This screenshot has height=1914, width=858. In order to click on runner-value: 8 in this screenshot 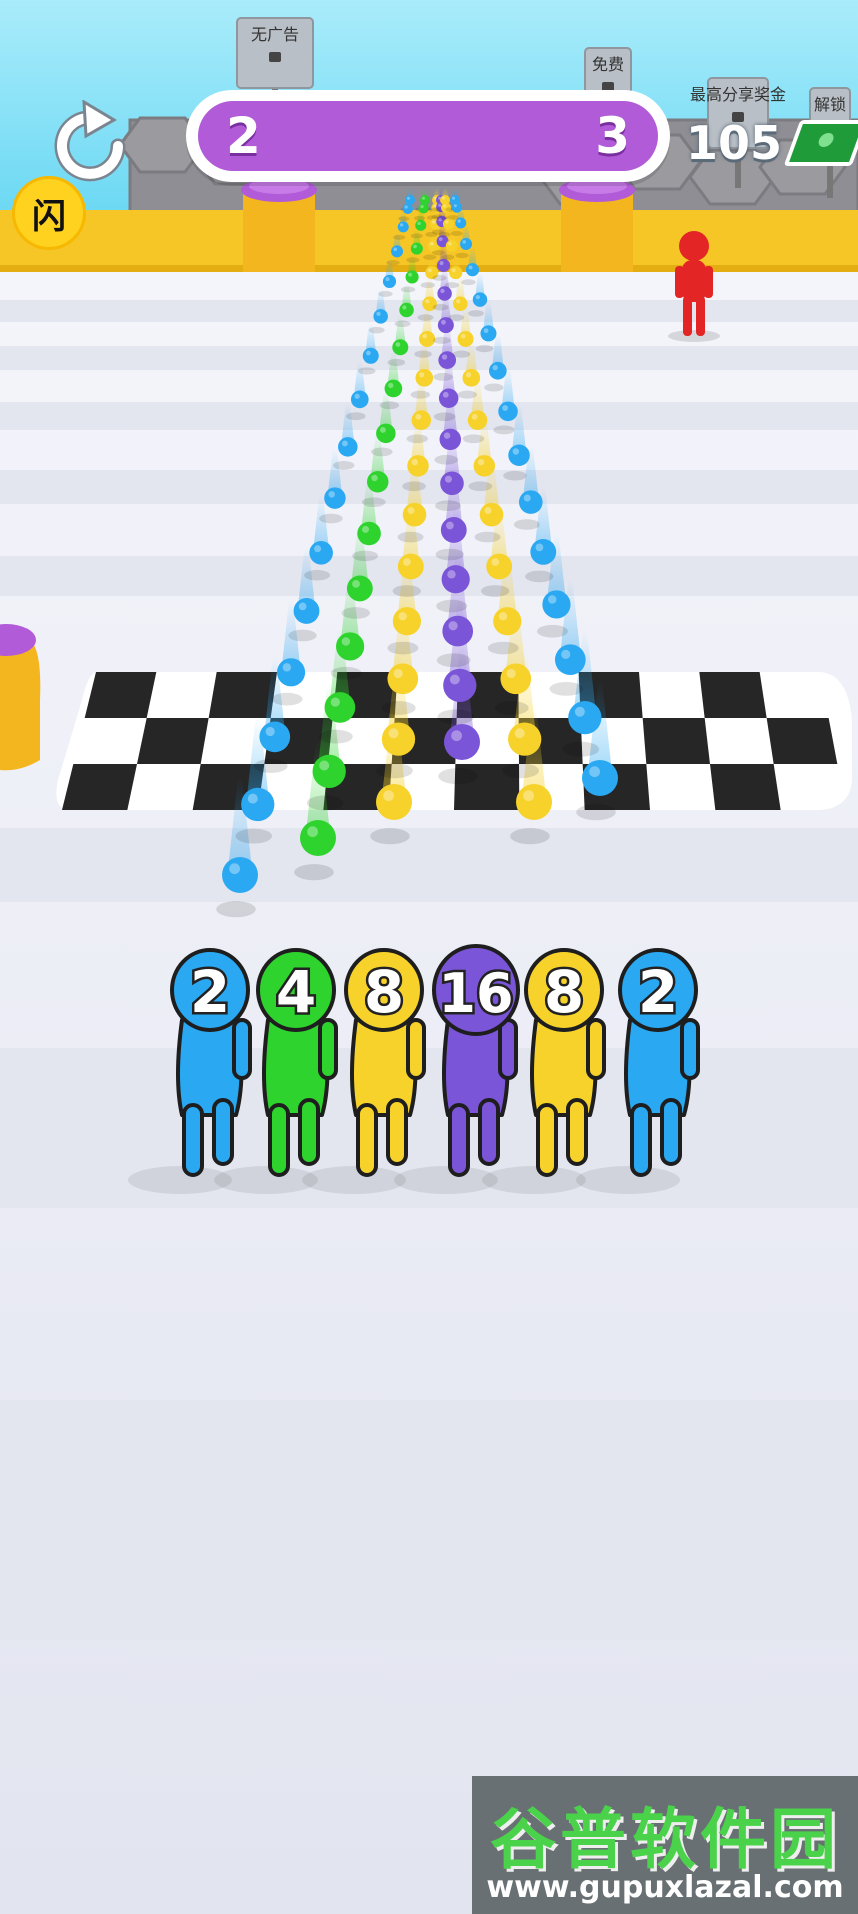, I will do `click(564, 992)`.